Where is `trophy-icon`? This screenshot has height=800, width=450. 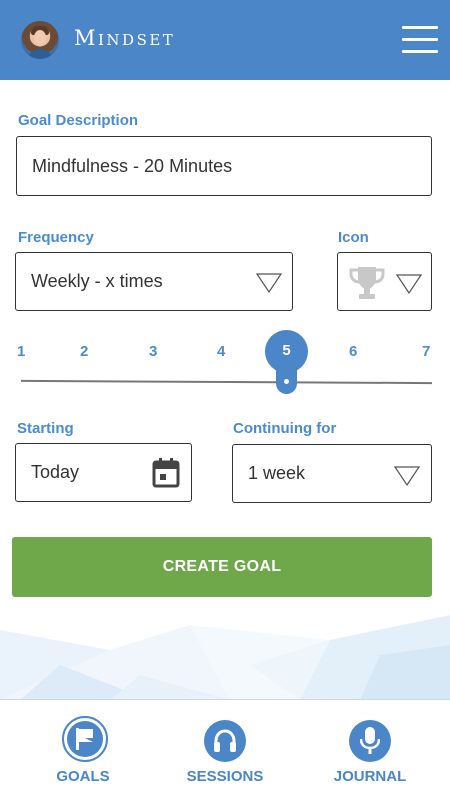 trophy-icon is located at coordinates (367, 283).